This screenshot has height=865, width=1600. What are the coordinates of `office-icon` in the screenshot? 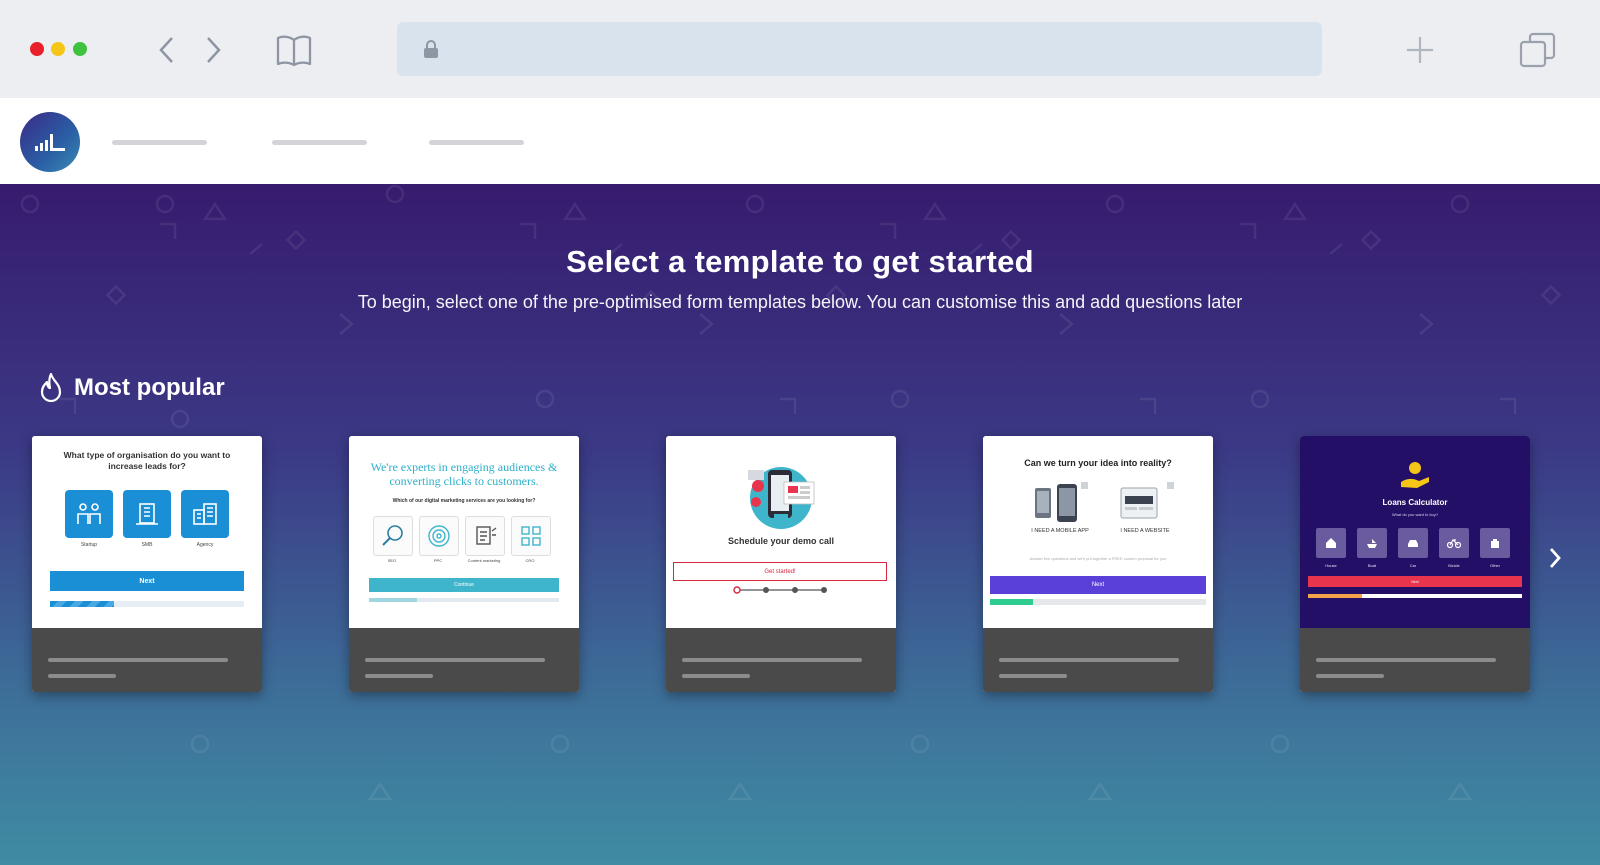 It's located at (205, 514).